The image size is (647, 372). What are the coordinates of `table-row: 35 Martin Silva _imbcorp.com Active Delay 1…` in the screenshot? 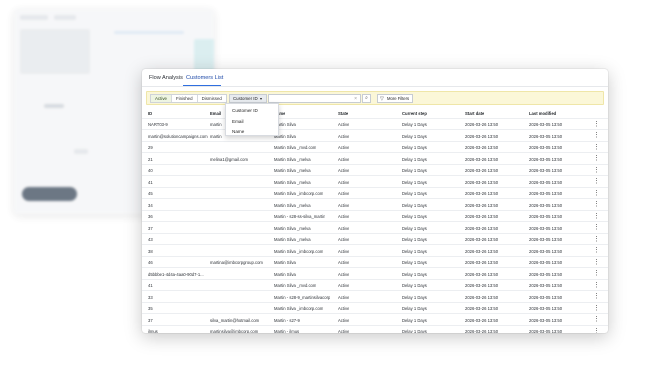 It's located at (375, 308).